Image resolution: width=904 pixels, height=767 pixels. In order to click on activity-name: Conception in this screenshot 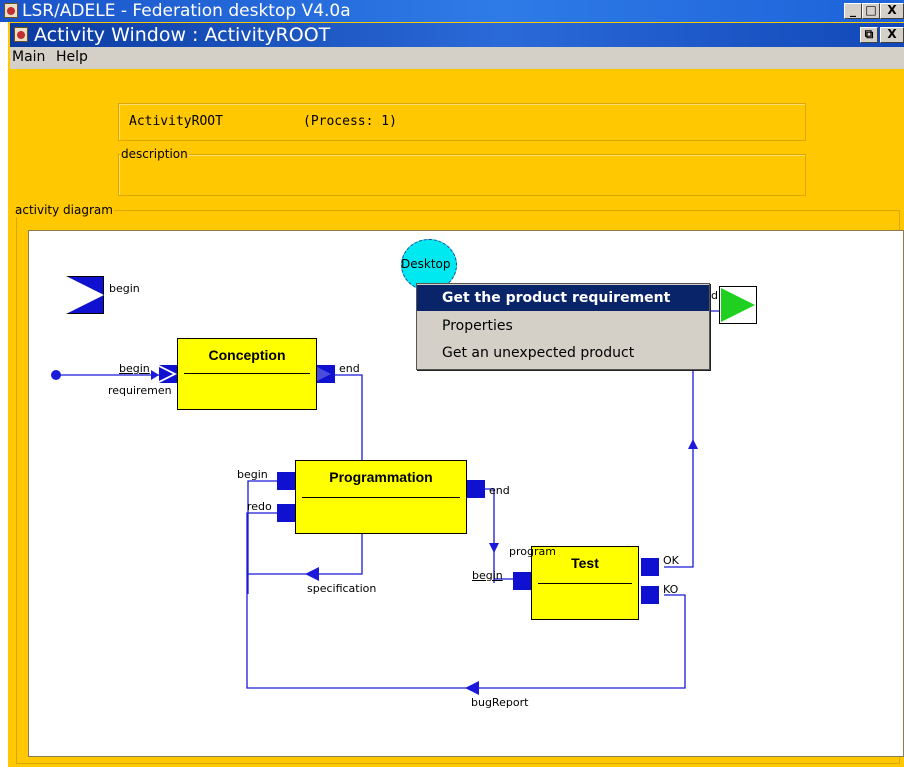, I will do `click(247, 355)`.